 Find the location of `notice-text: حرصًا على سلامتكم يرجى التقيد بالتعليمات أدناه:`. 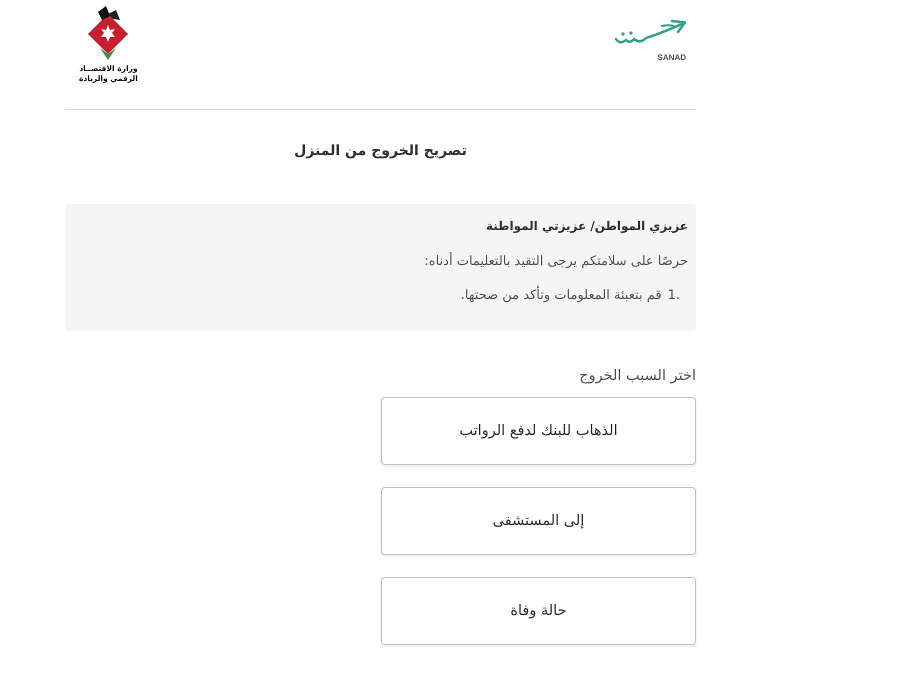

notice-text: حرصًا على سلامتكم يرجى التقيد بالتعليمات أدناه: is located at coordinates (555, 261).